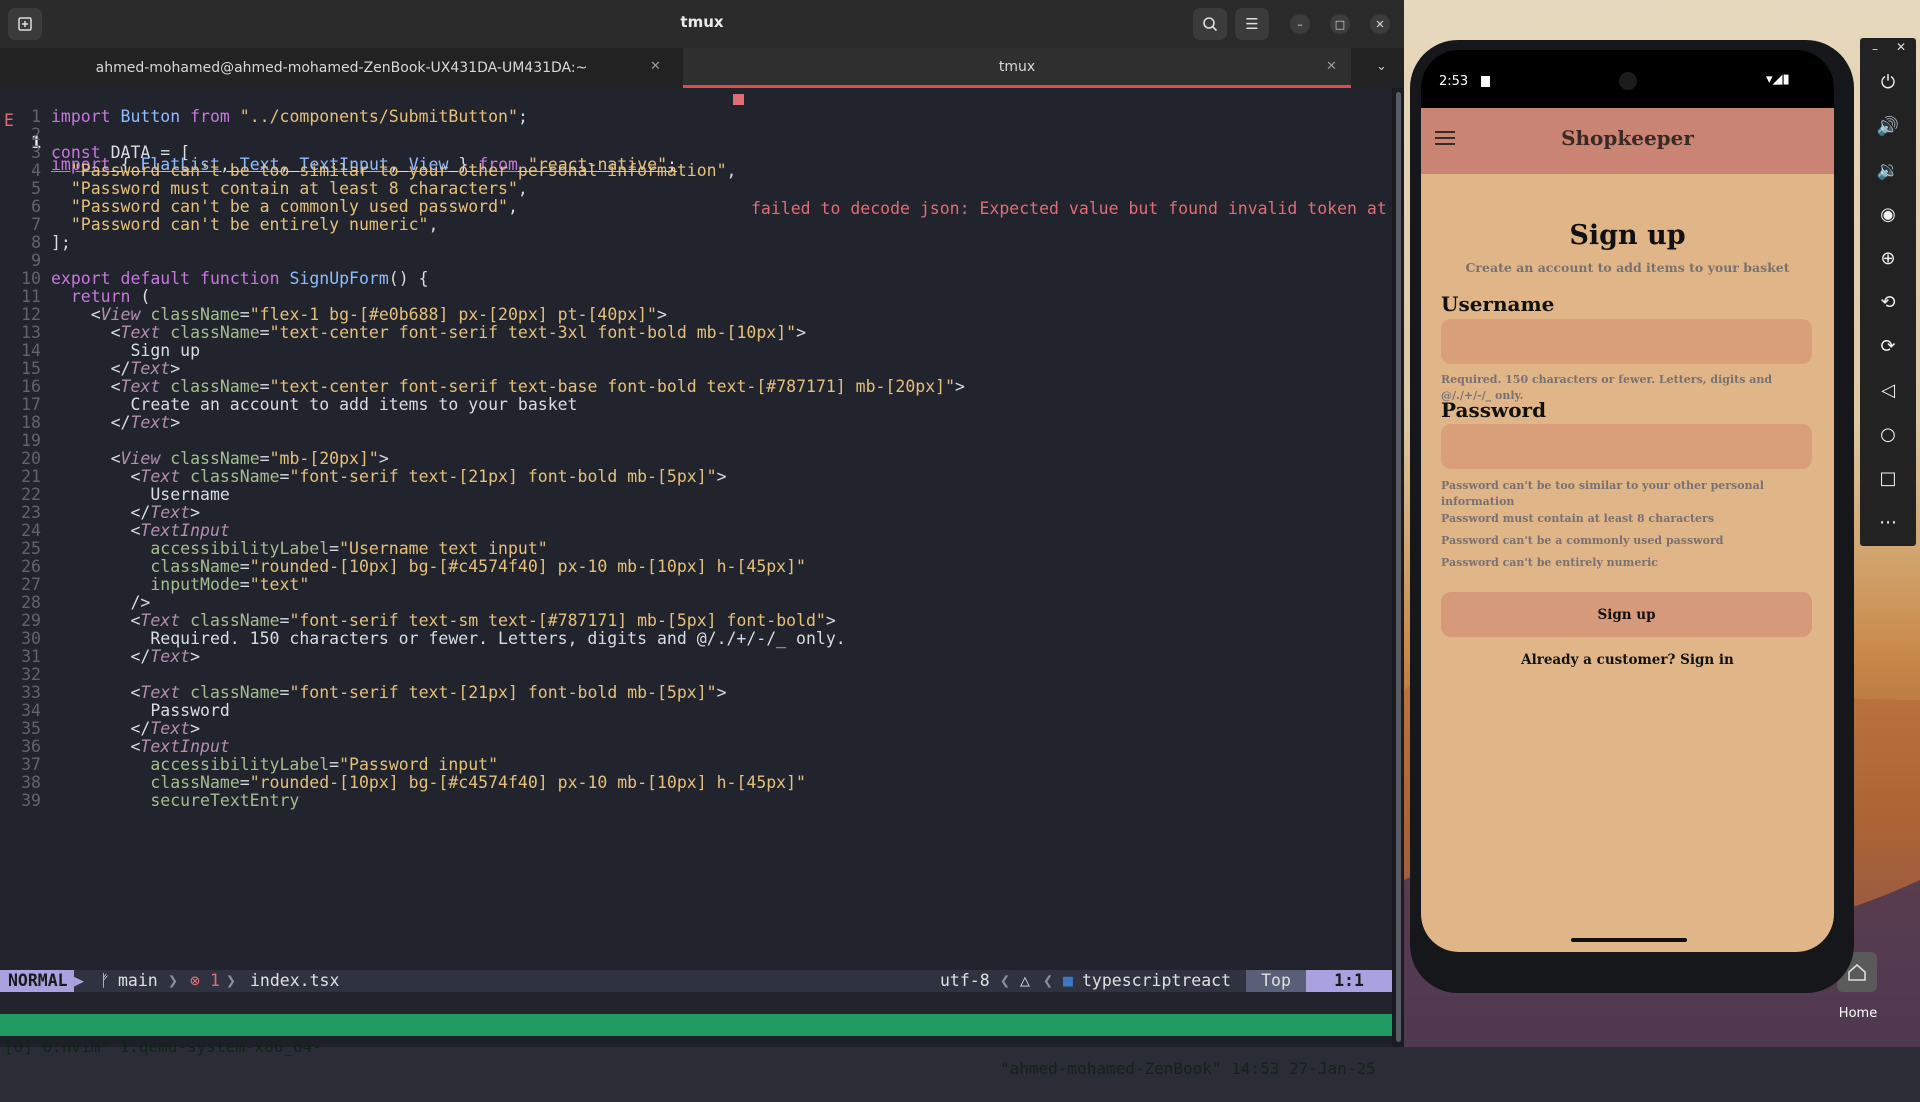 The height and width of the screenshot is (1102, 1920). Describe the element at coordinates (1454, 81) in the screenshot. I see `status-time: 2:53` at that location.